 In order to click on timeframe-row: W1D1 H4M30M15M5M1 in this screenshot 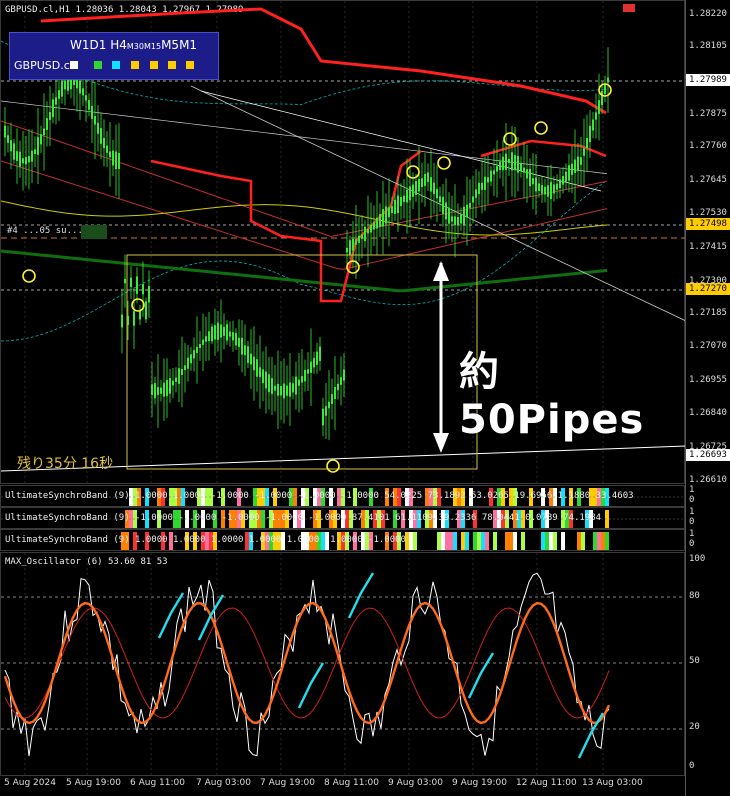, I will do `click(133, 45)`.